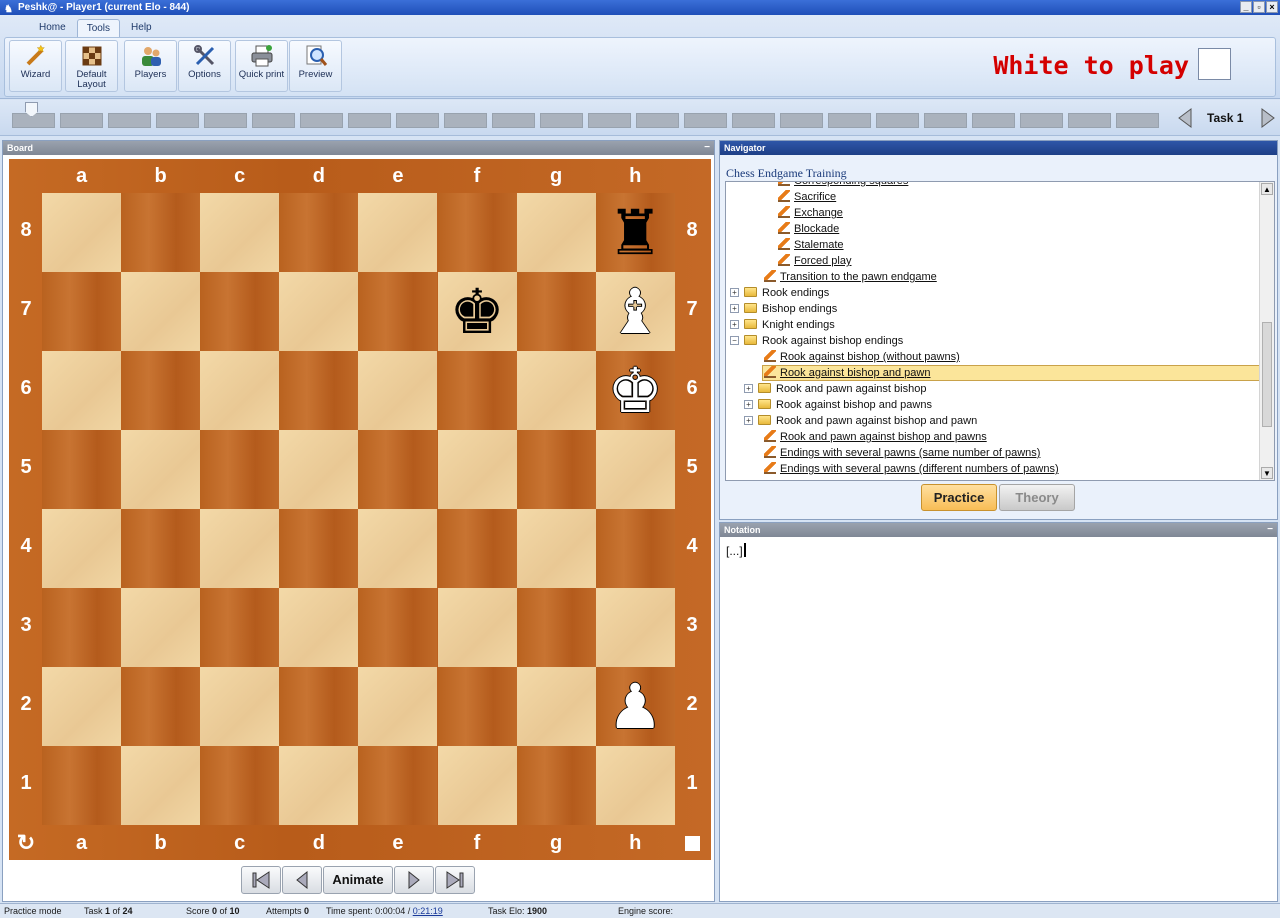 The image size is (1280, 918). Describe the element at coordinates (838, 405) in the screenshot. I see `tree-node: + Rook against bishop and pawns` at that location.